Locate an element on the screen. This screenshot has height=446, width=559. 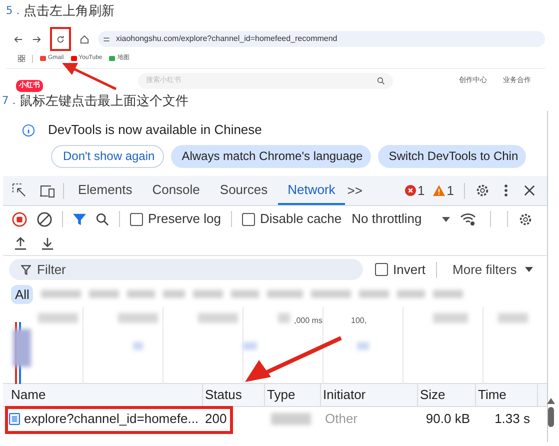
device-toolbar-icon is located at coordinates (47, 191).